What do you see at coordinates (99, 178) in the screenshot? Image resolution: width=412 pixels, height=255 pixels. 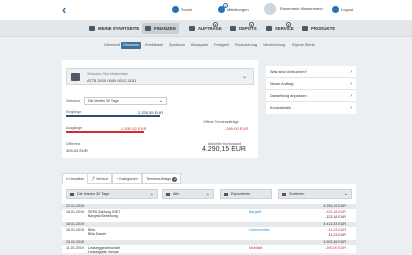 I see `tab-verlauf: ⤴ Verlauf` at bounding box center [99, 178].